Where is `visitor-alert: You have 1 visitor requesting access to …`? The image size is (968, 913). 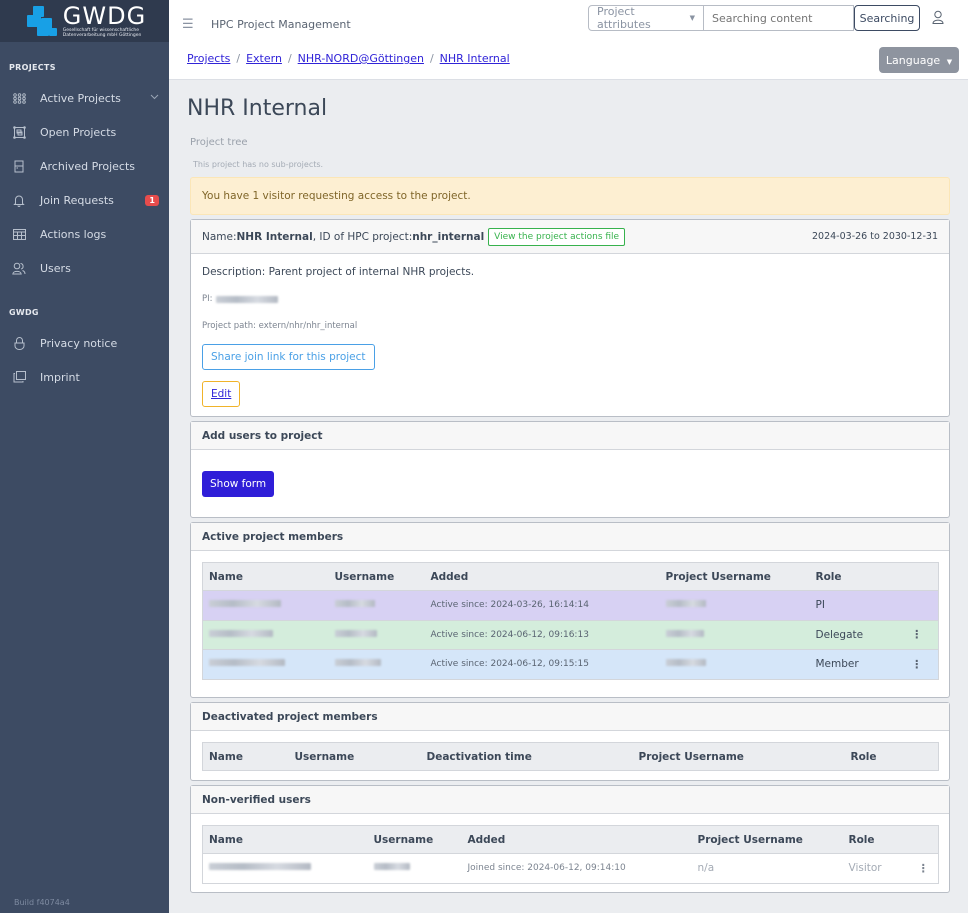
visitor-alert: You have 1 visitor requesting access to … is located at coordinates (570, 196).